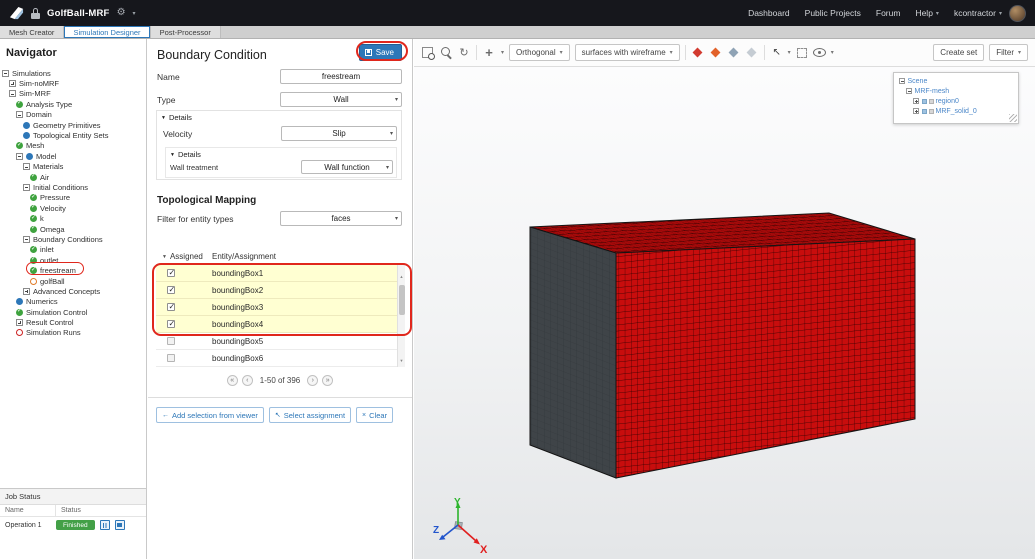 The width and height of the screenshot is (1035, 559). I want to click on tree-item-inlet: inlet, so click(73, 250).